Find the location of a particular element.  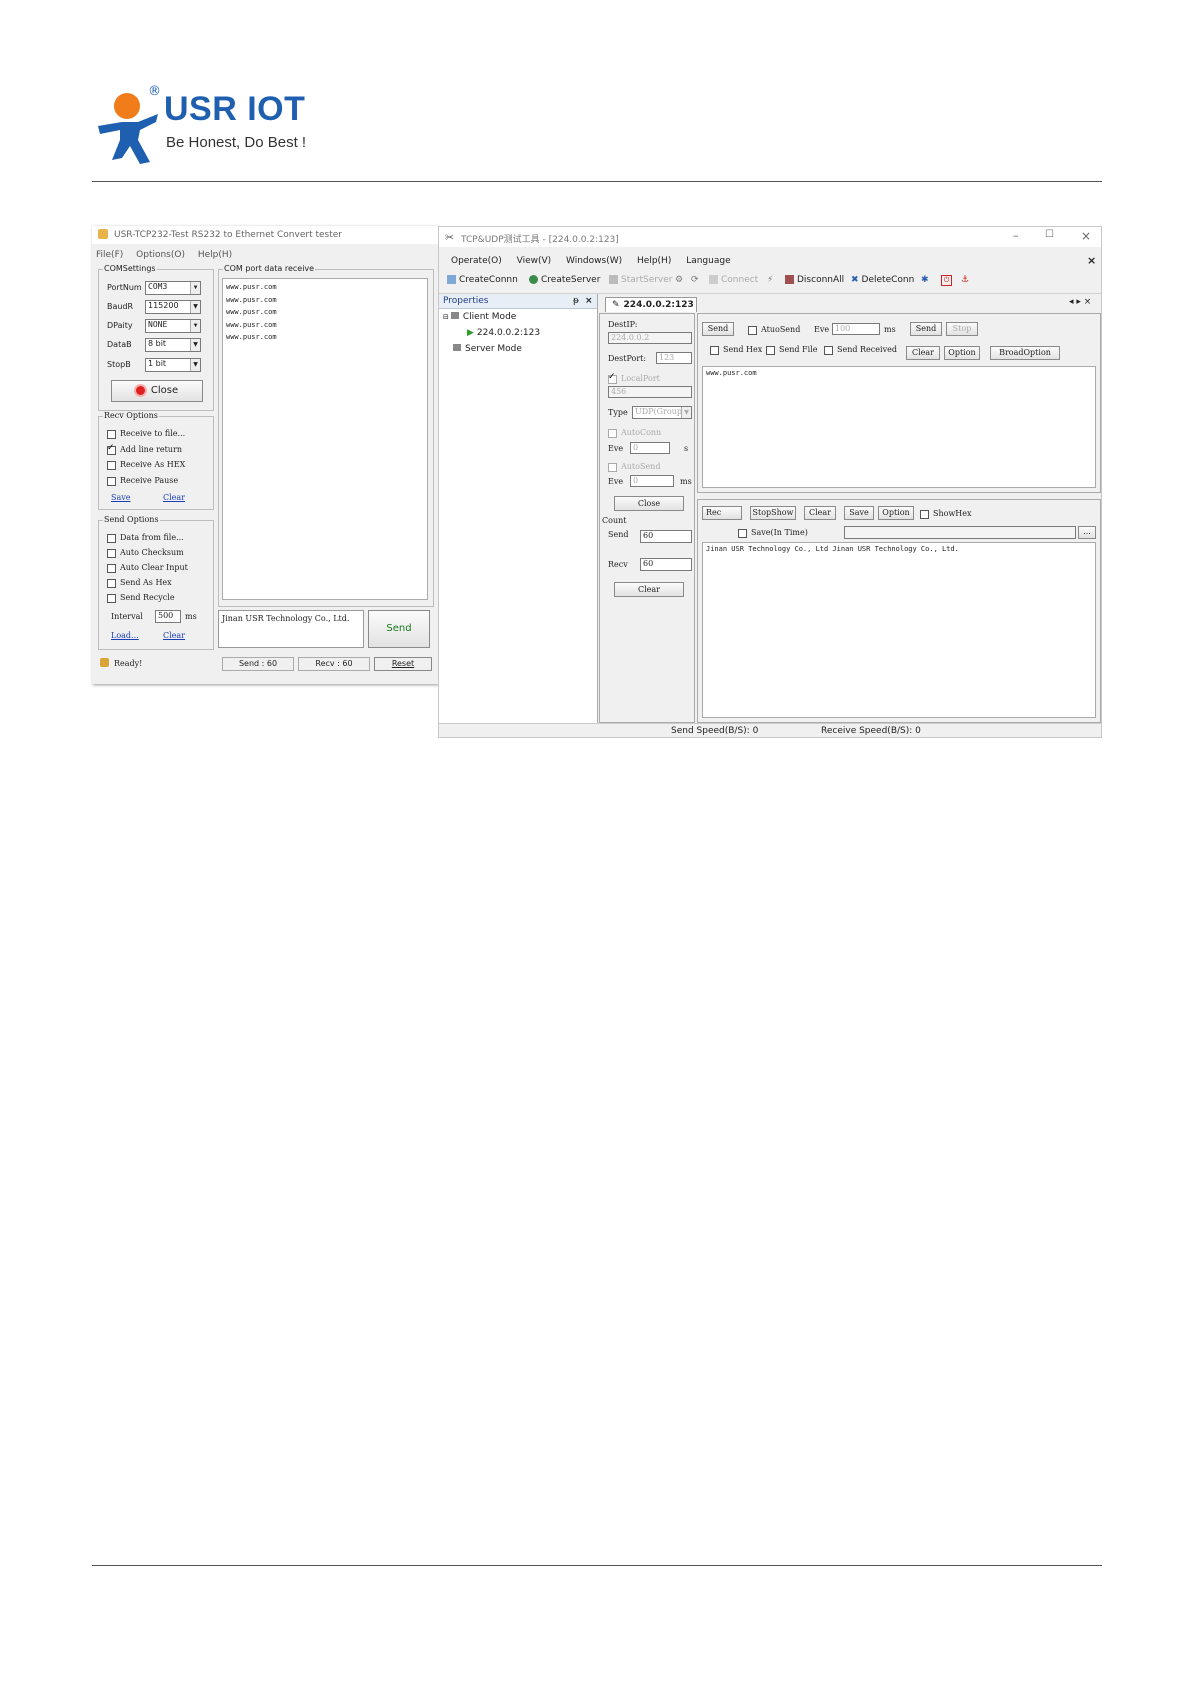

atuo-send-checkbox: AtuoSend is located at coordinates (774, 330).